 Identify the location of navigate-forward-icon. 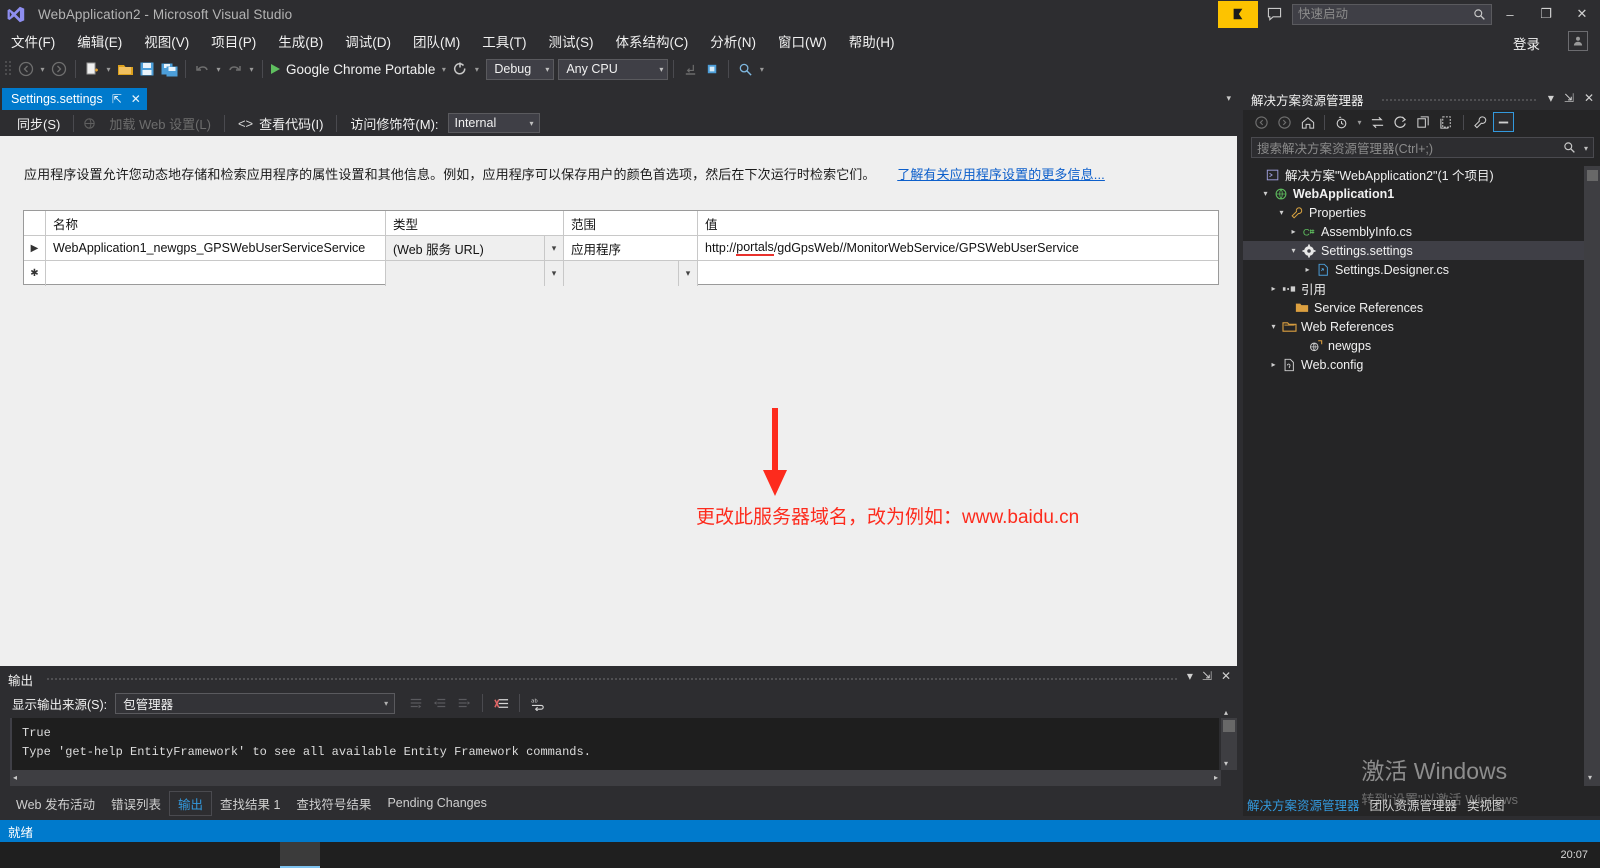
(1284, 122).